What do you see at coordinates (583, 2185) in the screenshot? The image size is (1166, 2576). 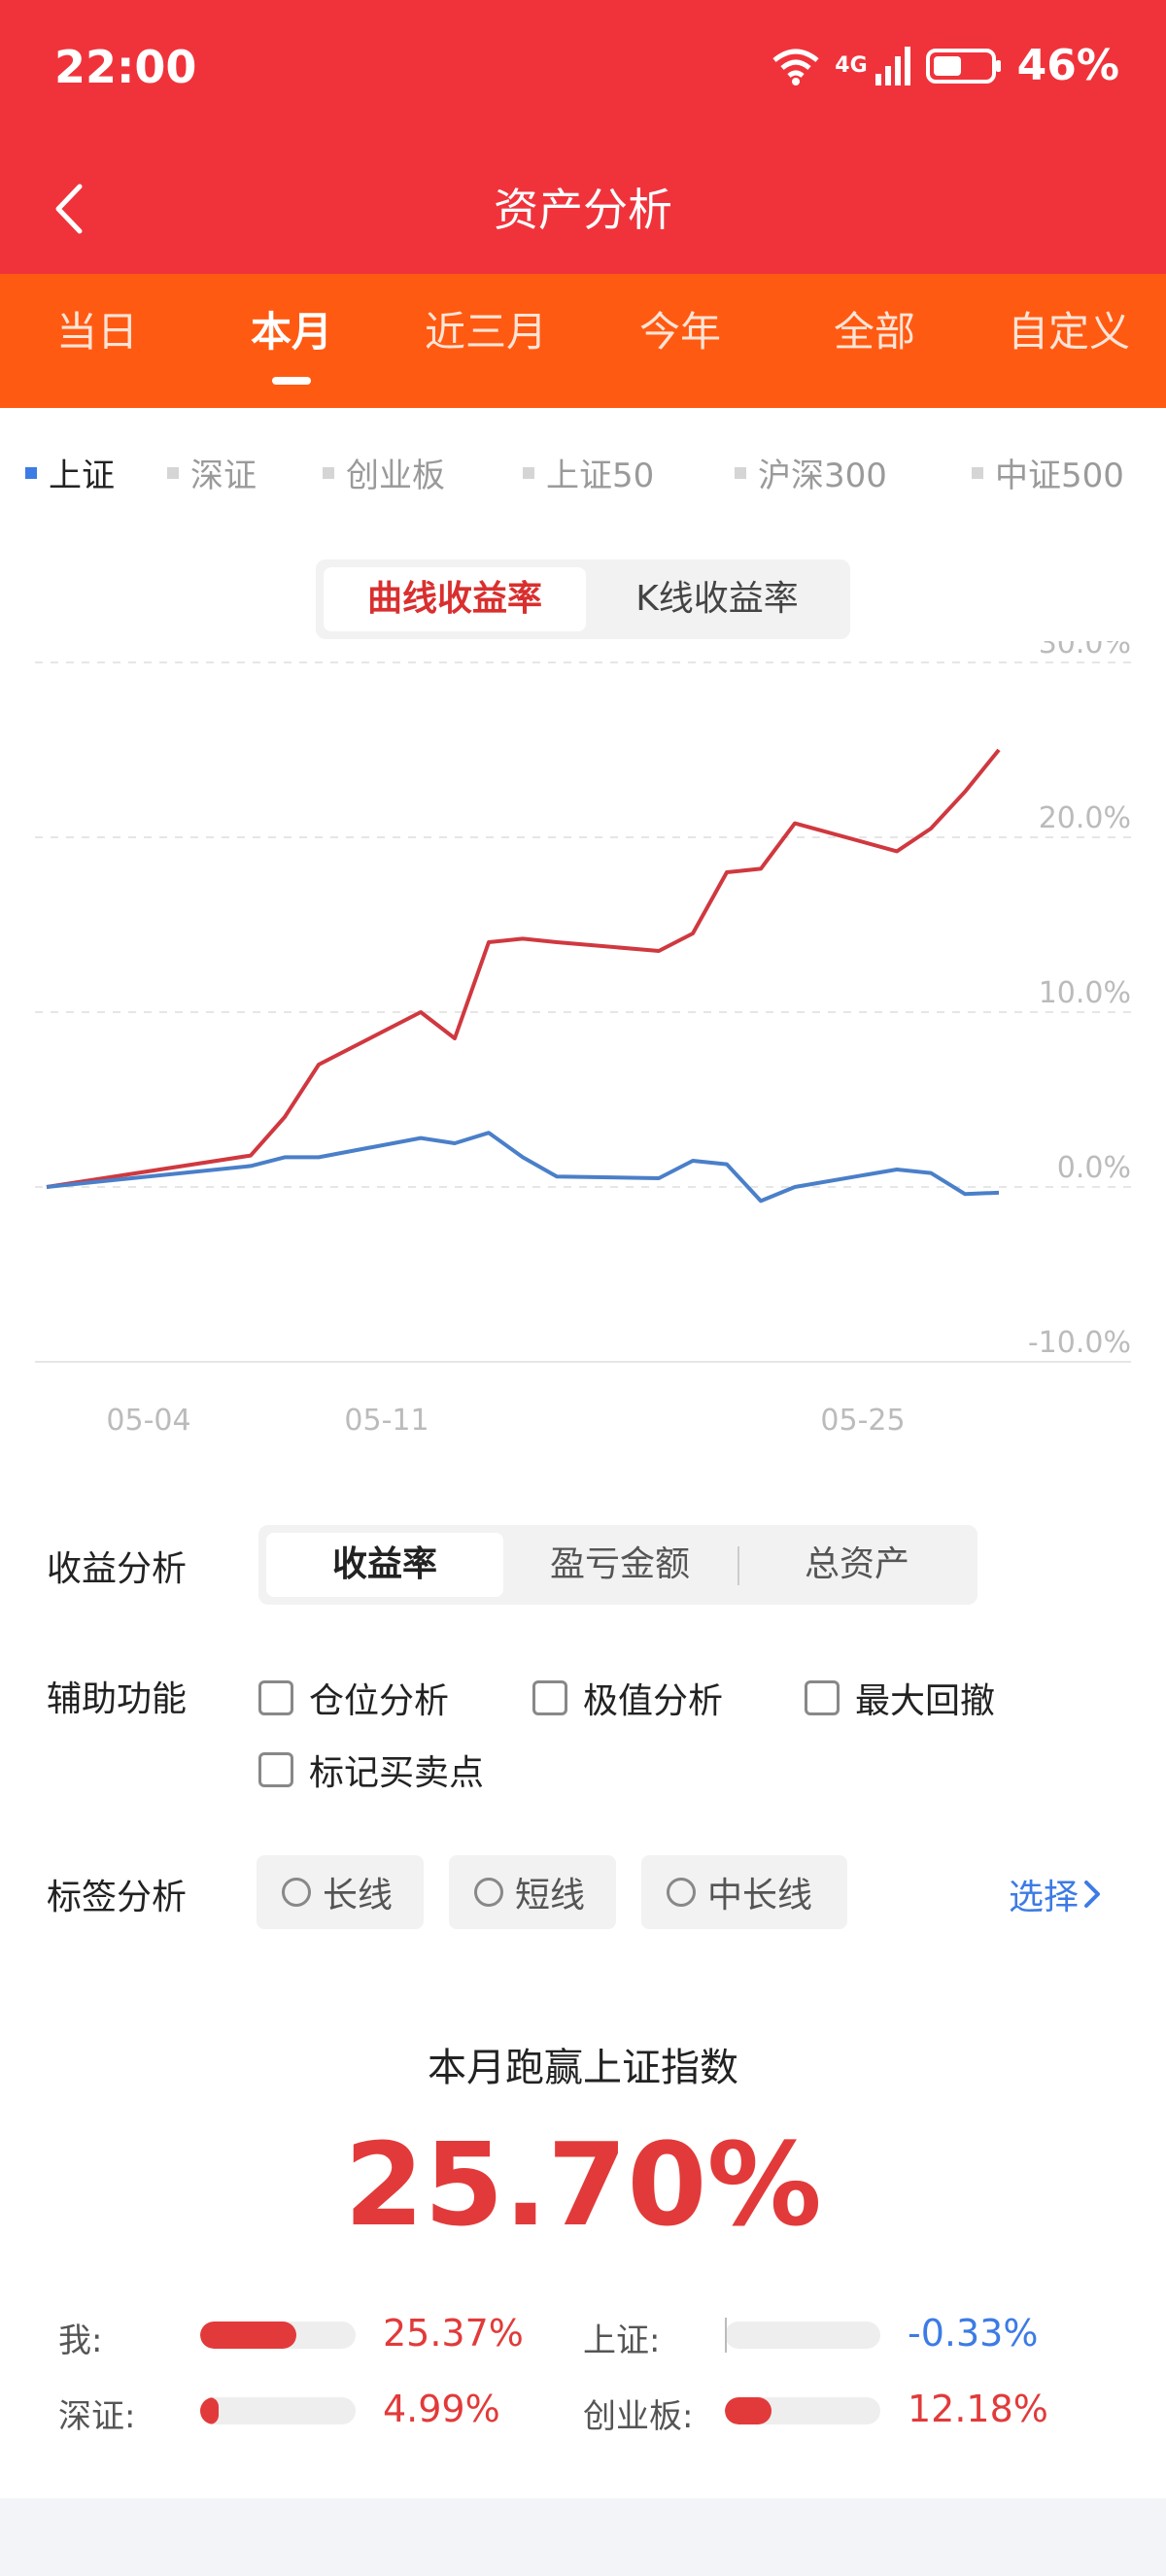 I see `summary-value: 25.70%` at bounding box center [583, 2185].